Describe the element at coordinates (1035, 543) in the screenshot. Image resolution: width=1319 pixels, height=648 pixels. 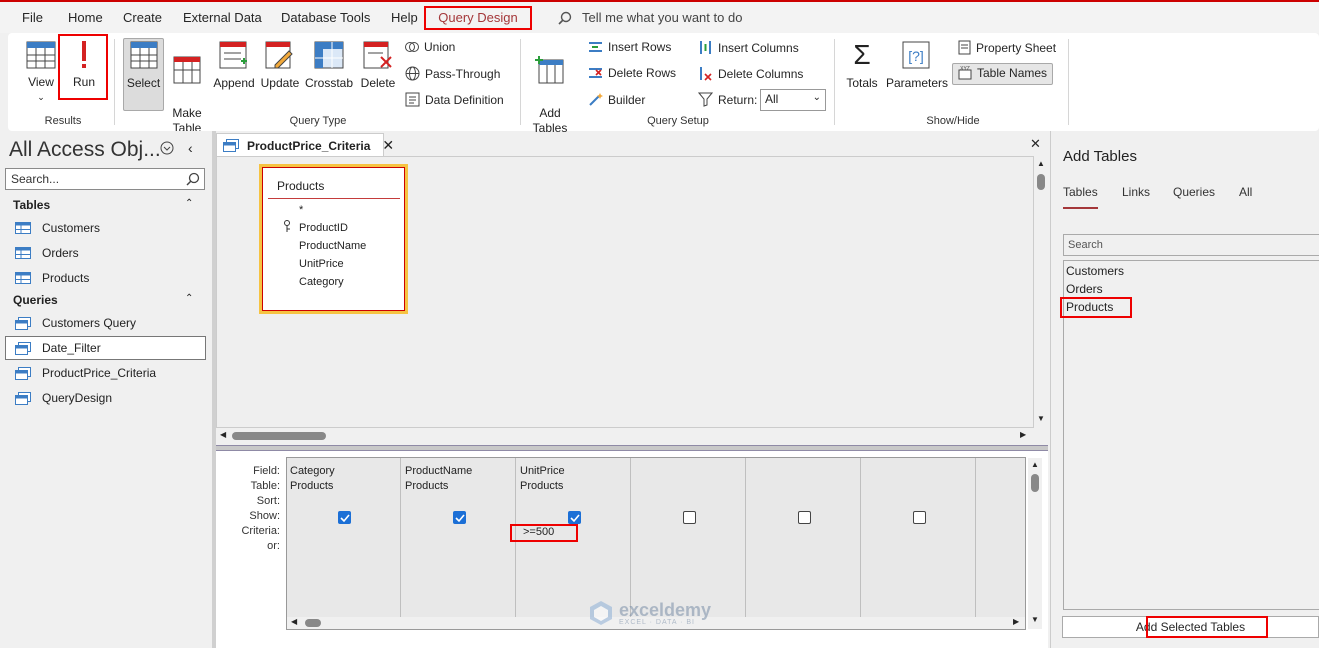
I see `grid-vertical-scrollbar: ▲ ▼` at that location.